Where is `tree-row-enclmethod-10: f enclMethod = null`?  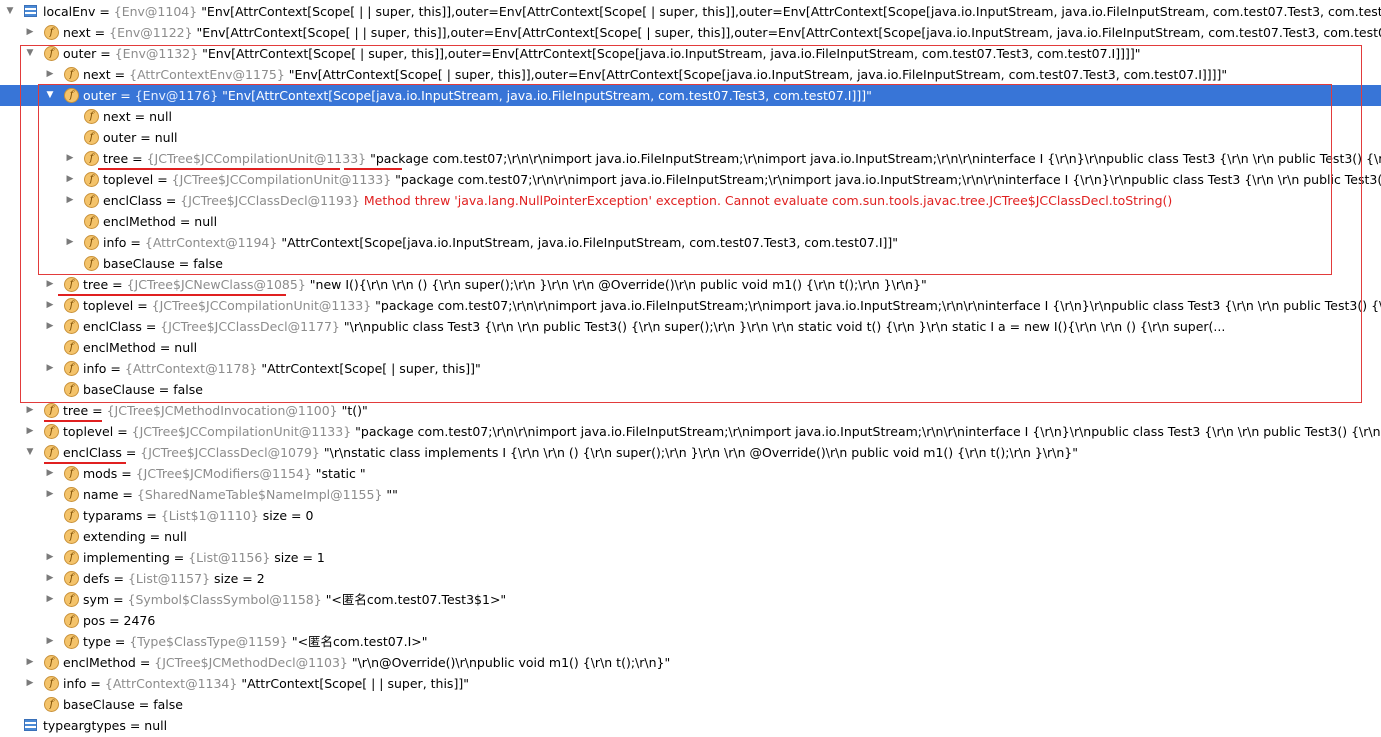
tree-row-enclmethod-10: f enclMethod = null is located at coordinates (690, 221).